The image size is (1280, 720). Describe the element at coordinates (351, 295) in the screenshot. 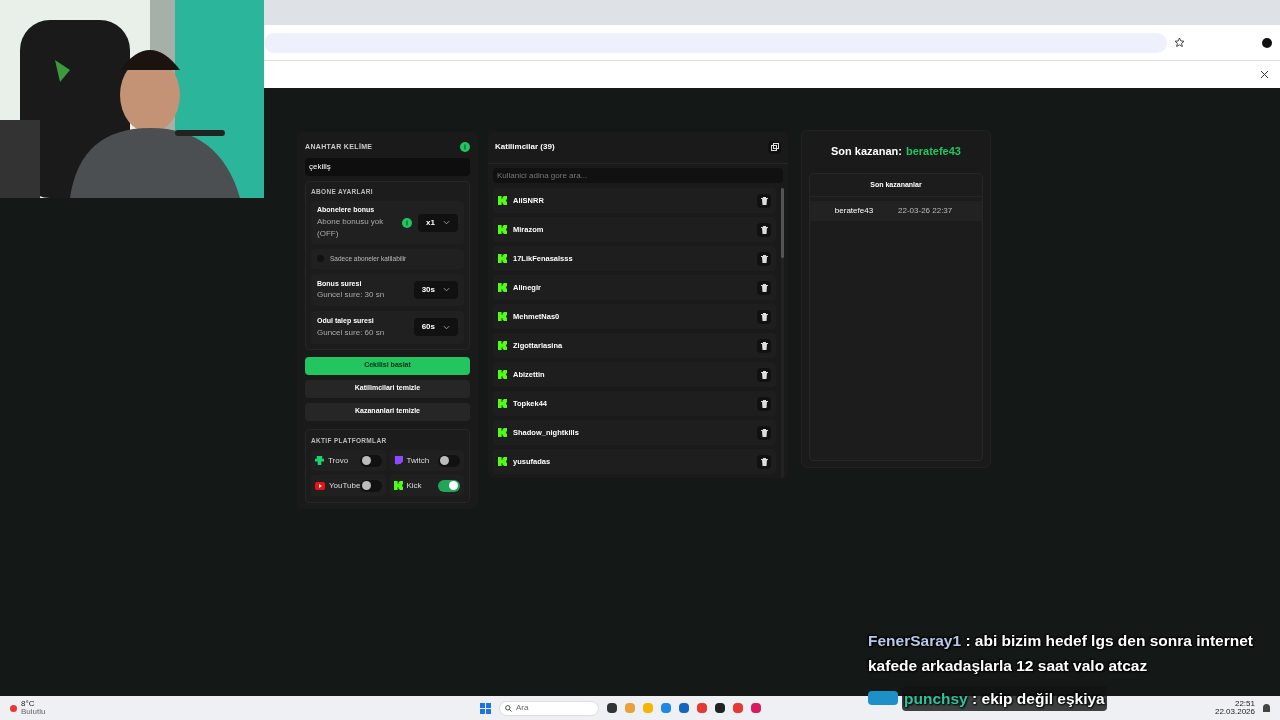

I see `setting-subtitle: Guncel sure: 30 sn` at that location.